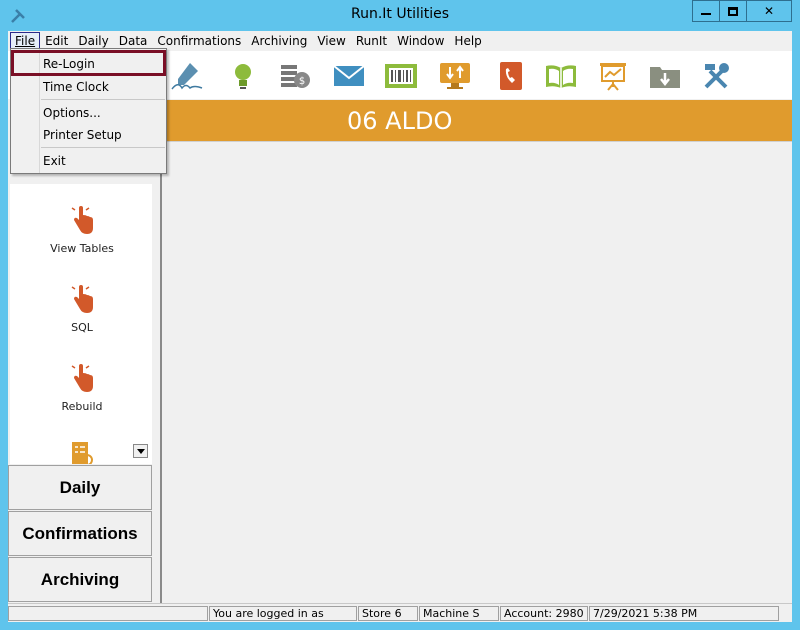 This screenshot has width=800, height=630. Describe the element at coordinates (25, 41) in the screenshot. I see `menu-file-label: File` at that location.